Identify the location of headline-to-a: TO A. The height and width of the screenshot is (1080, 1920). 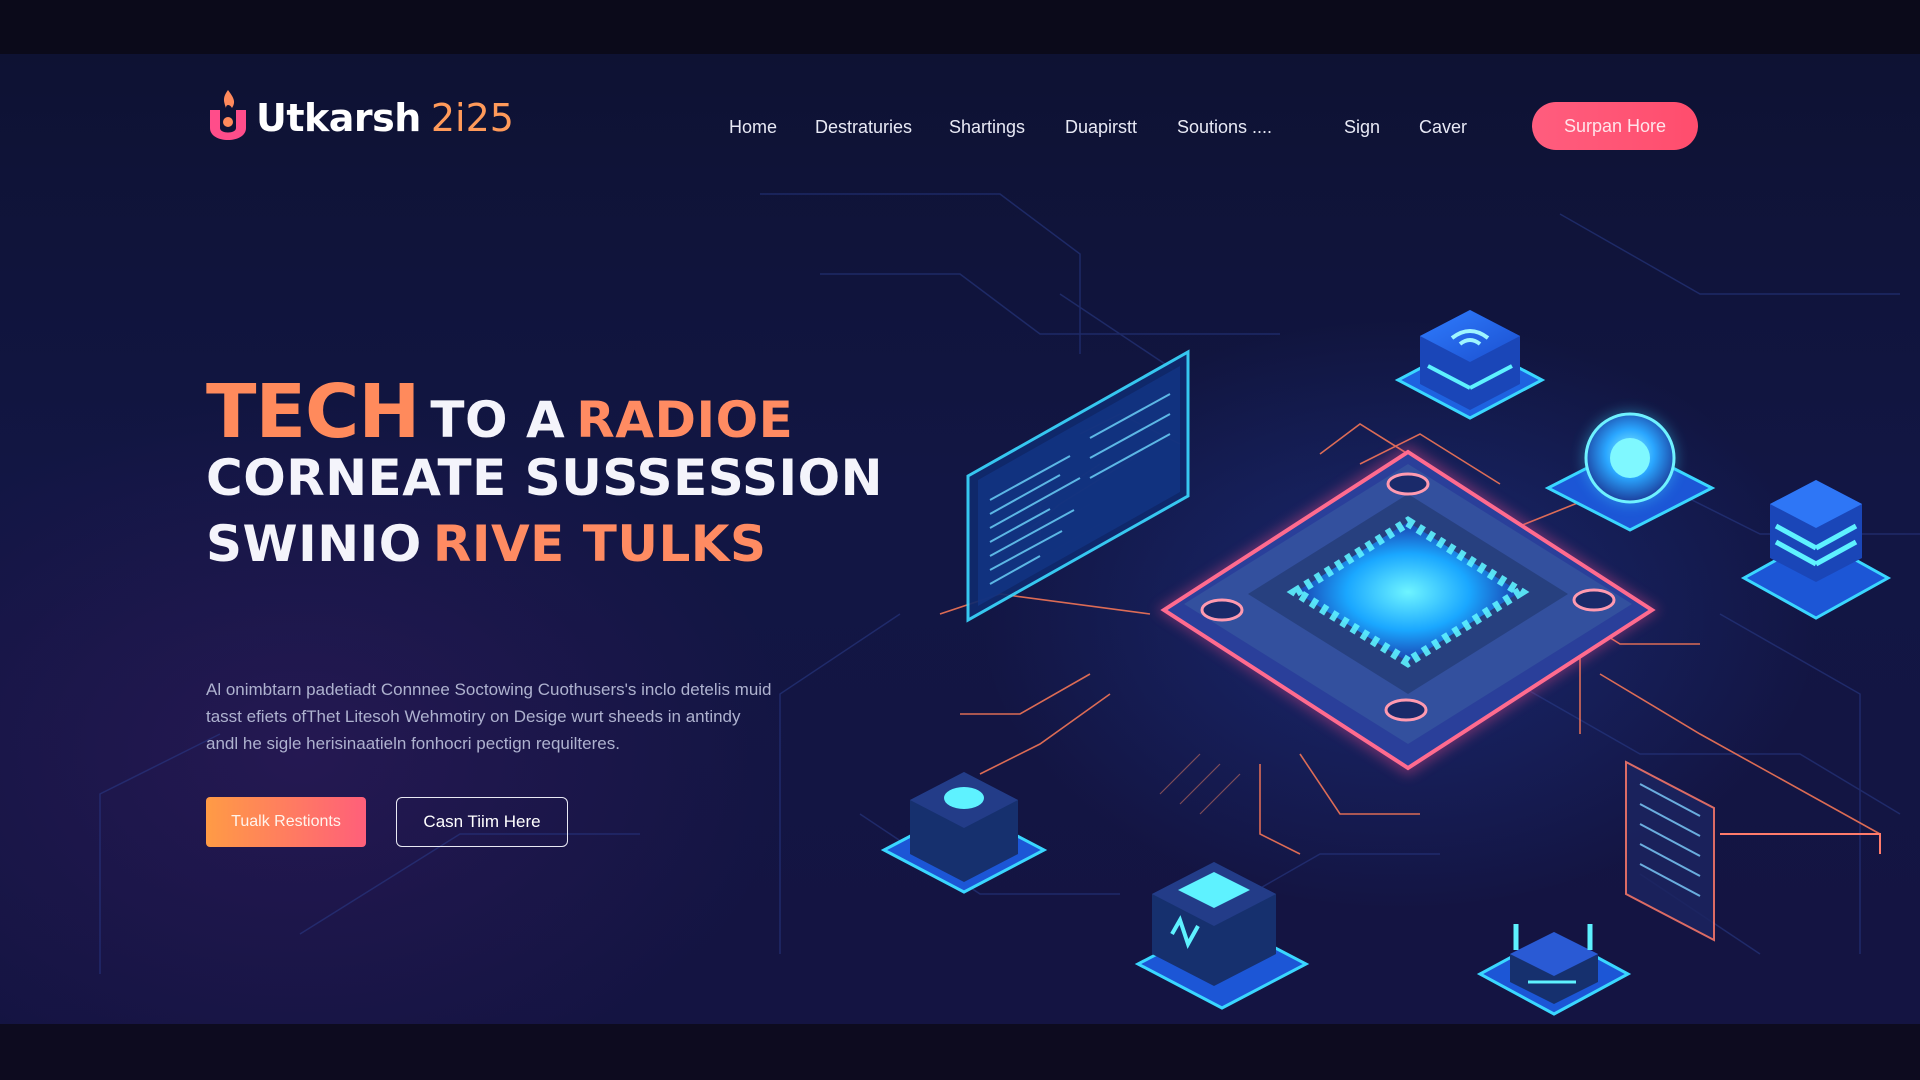
(498, 420).